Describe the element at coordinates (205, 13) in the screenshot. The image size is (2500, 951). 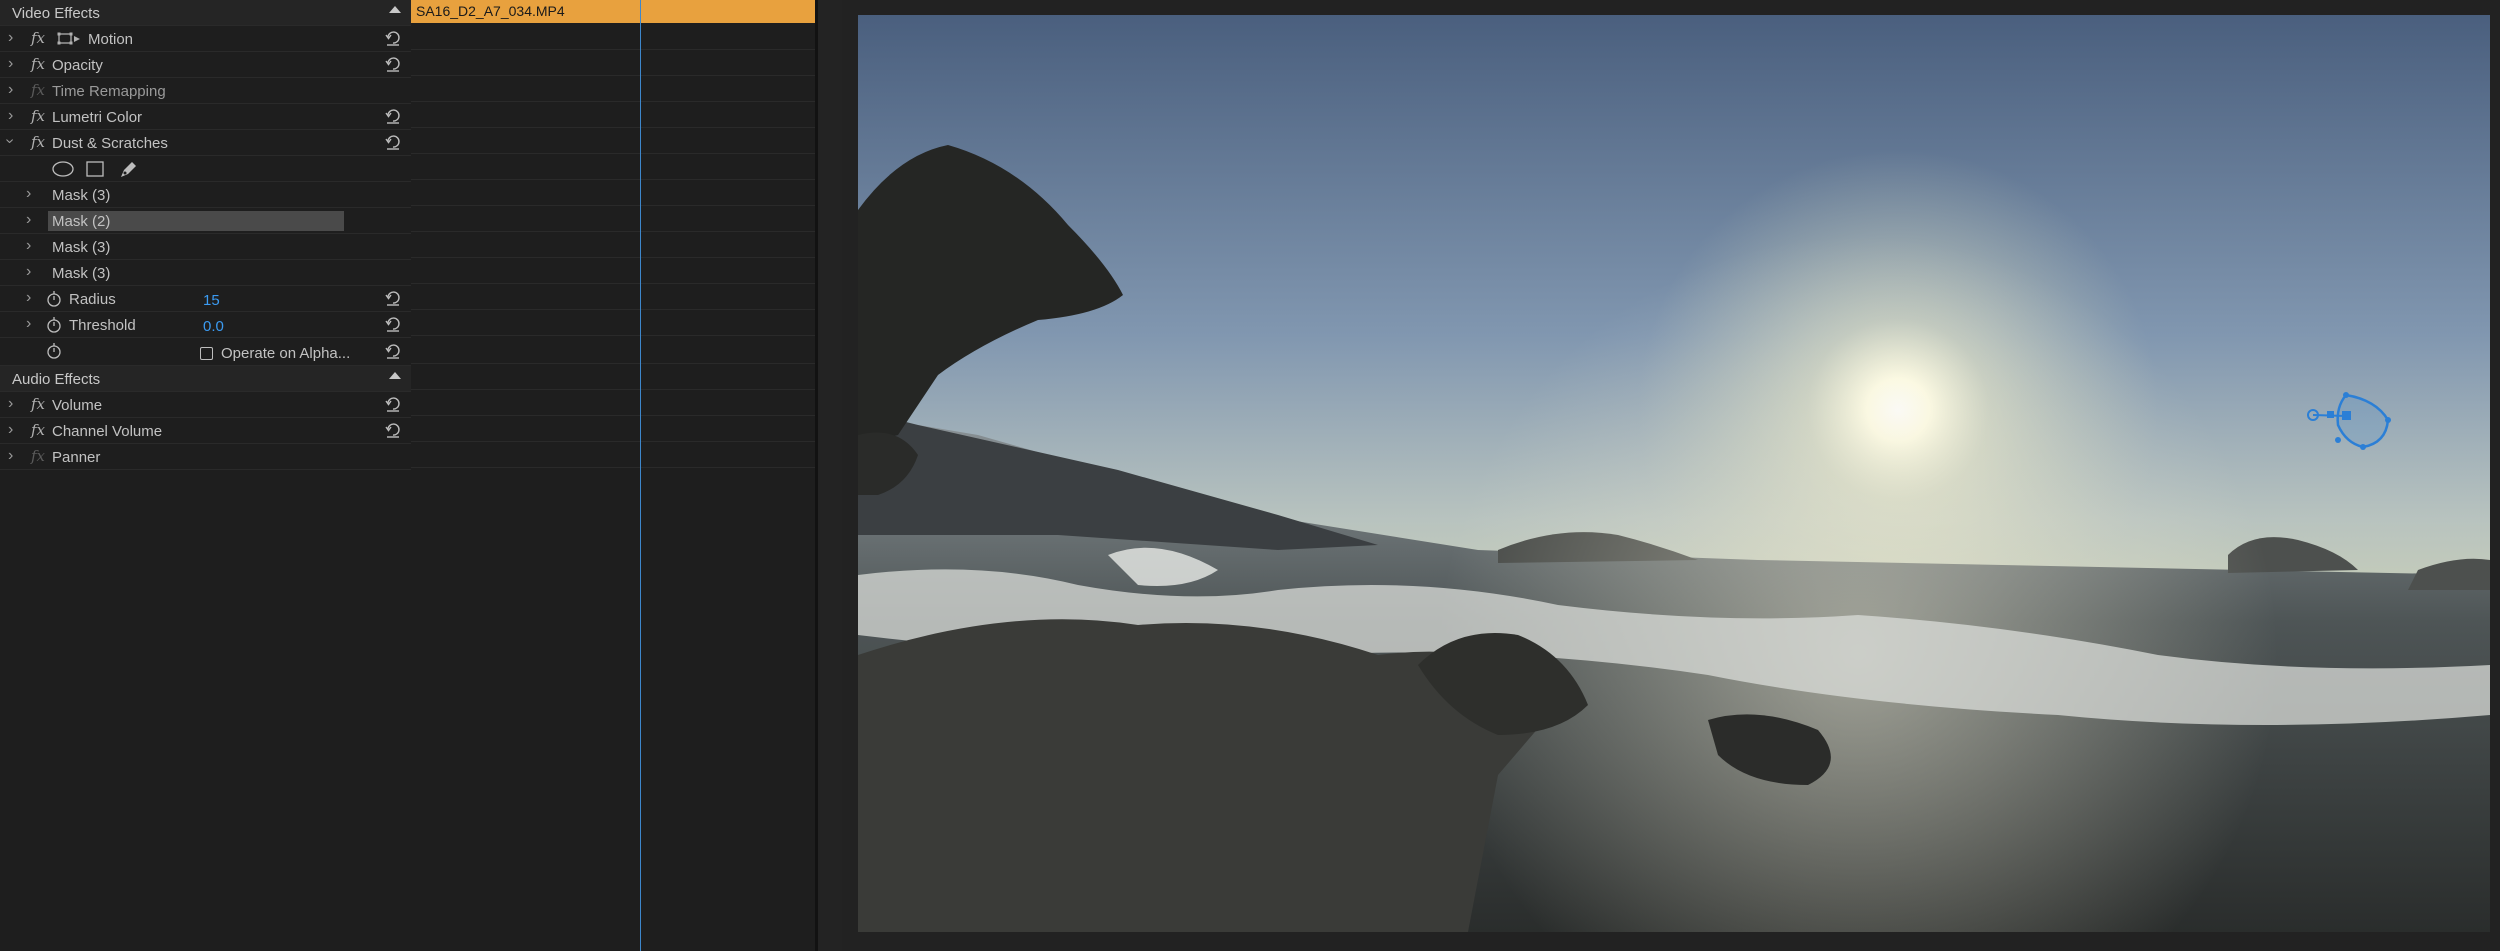
I see `video-effects-header: Video Effects` at that location.